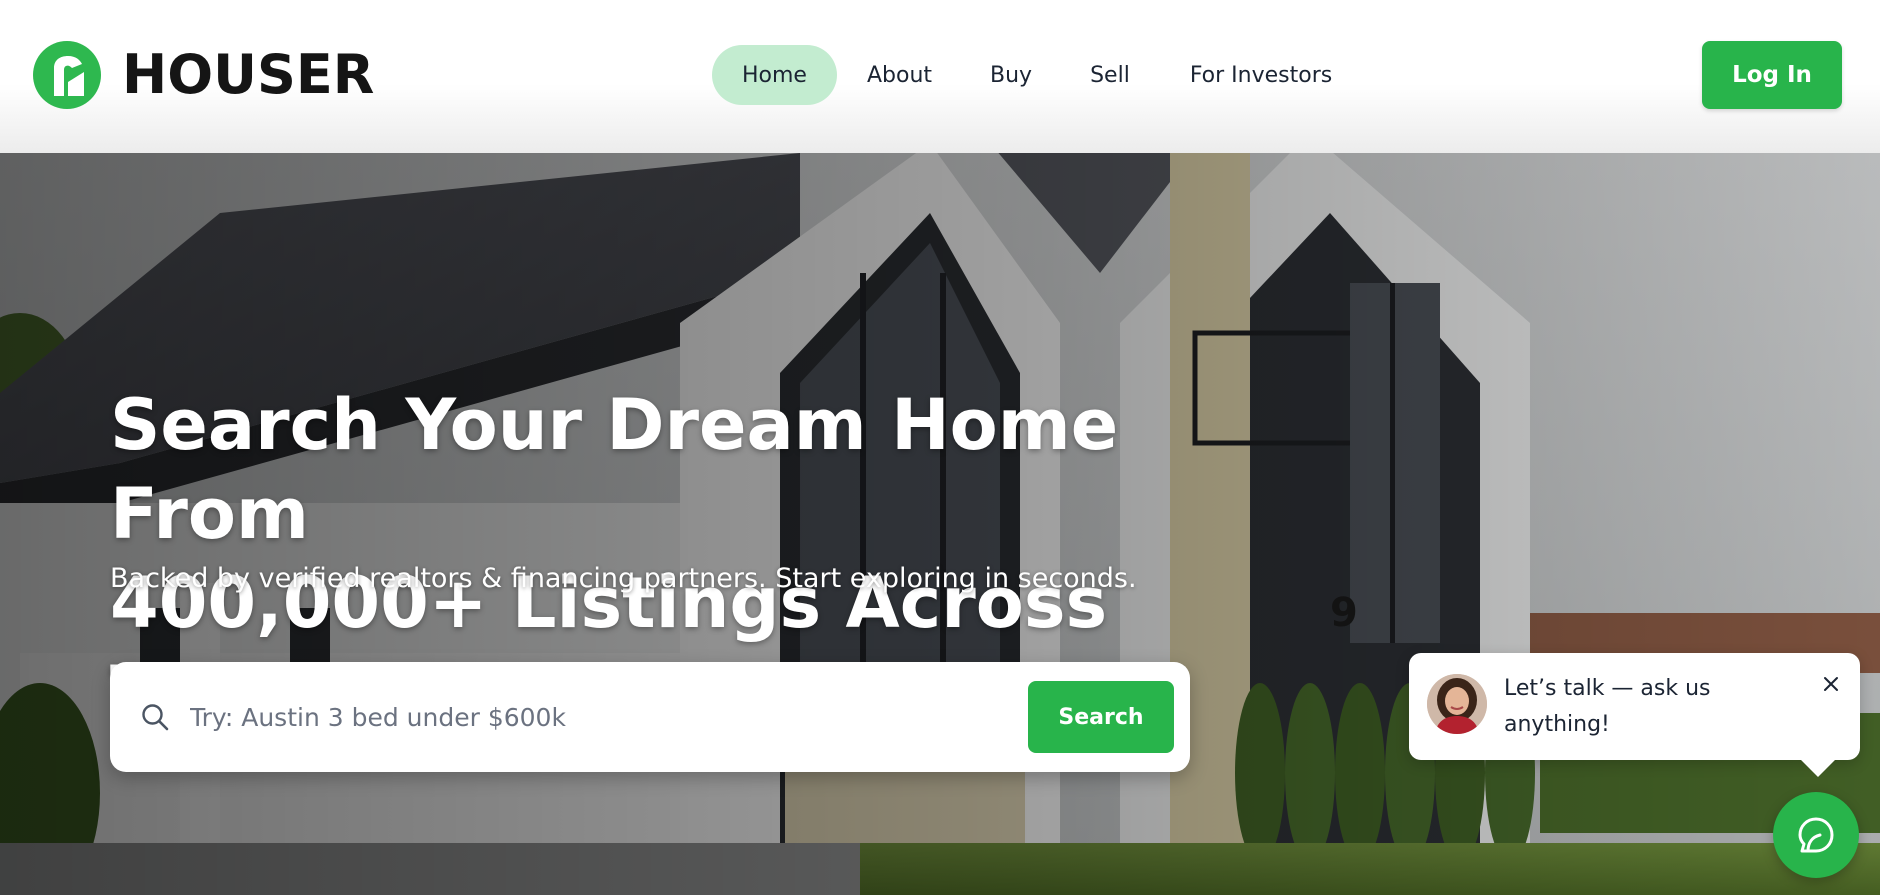  Describe the element at coordinates (1261, 75) in the screenshot. I see `nav-for-investors: For Investors` at that location.